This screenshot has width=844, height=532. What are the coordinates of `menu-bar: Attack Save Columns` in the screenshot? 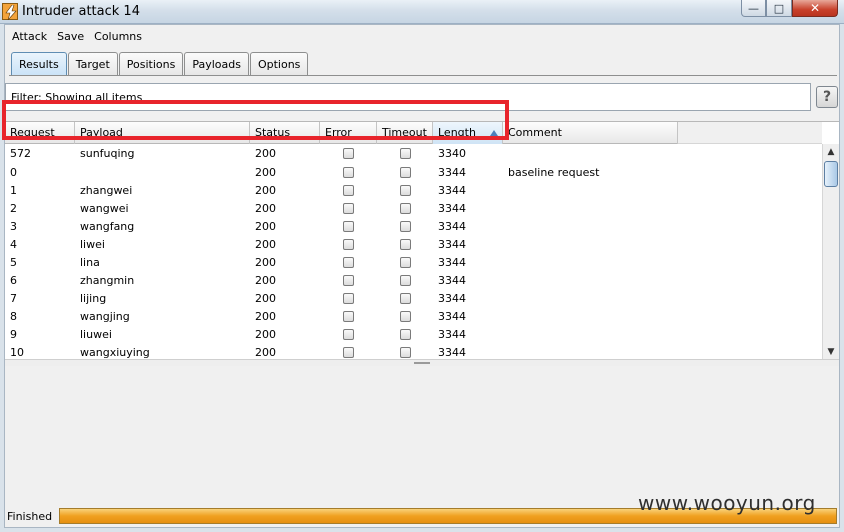 It's located at (75, 37).